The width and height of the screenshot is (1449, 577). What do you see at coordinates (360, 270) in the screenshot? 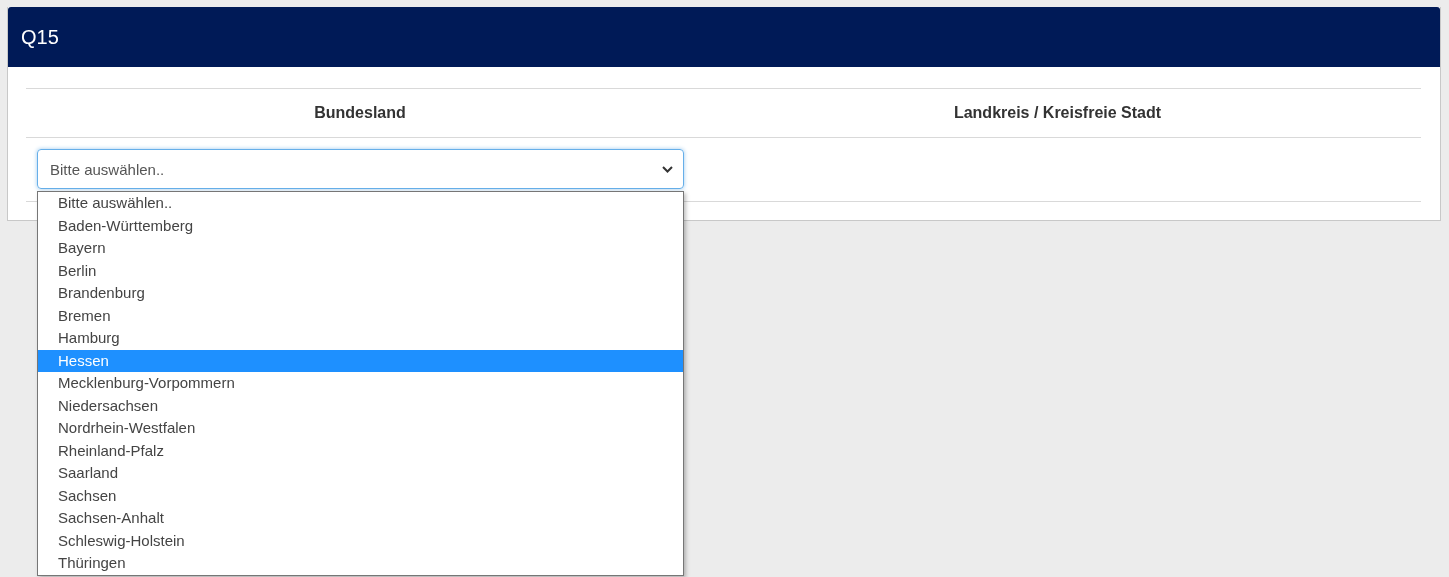
I see `dropdown-option: Berlin` at bounding box center [360, 270].